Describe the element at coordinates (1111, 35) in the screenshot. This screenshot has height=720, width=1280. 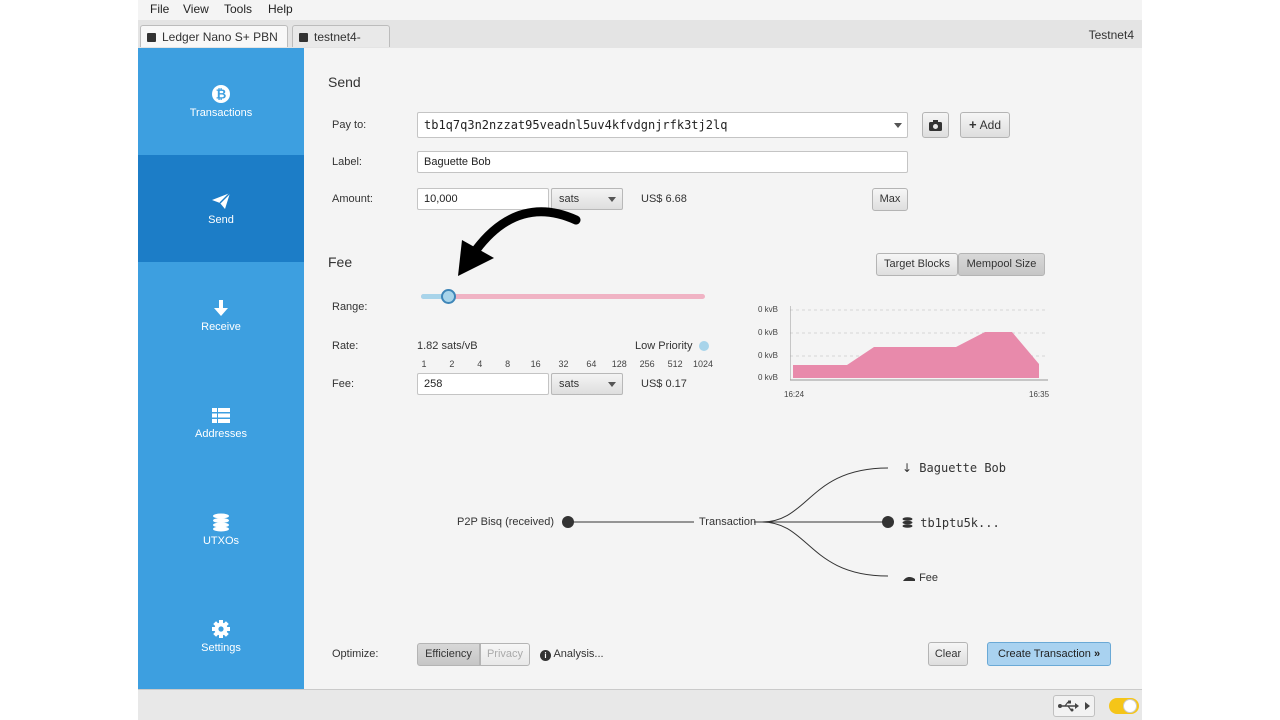
I see `network-label: Testnet4` at that location.